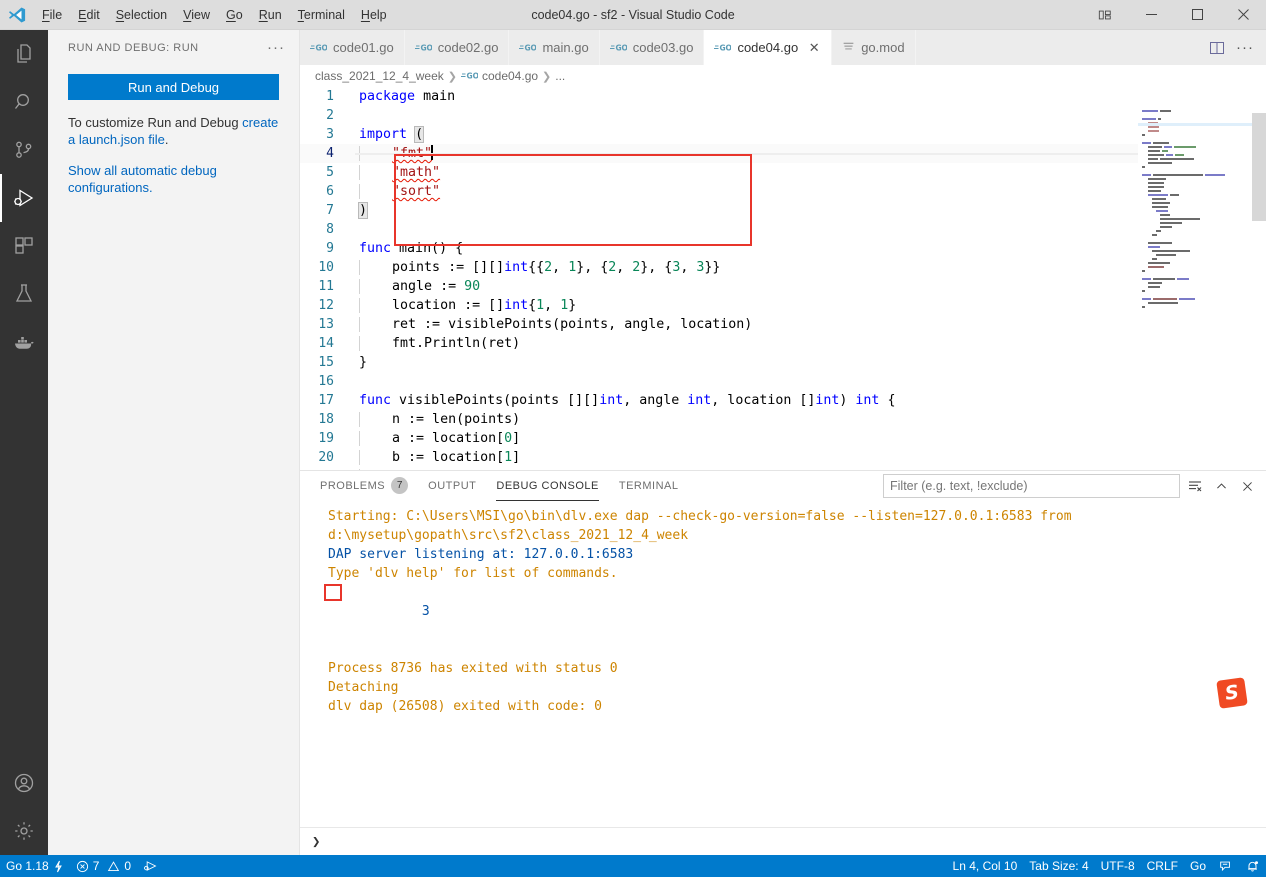 The image size is (1266, 877). Describe the element at coordinates (1221, 486) in the screenshot. I see `chevron-up-icon` at that location.